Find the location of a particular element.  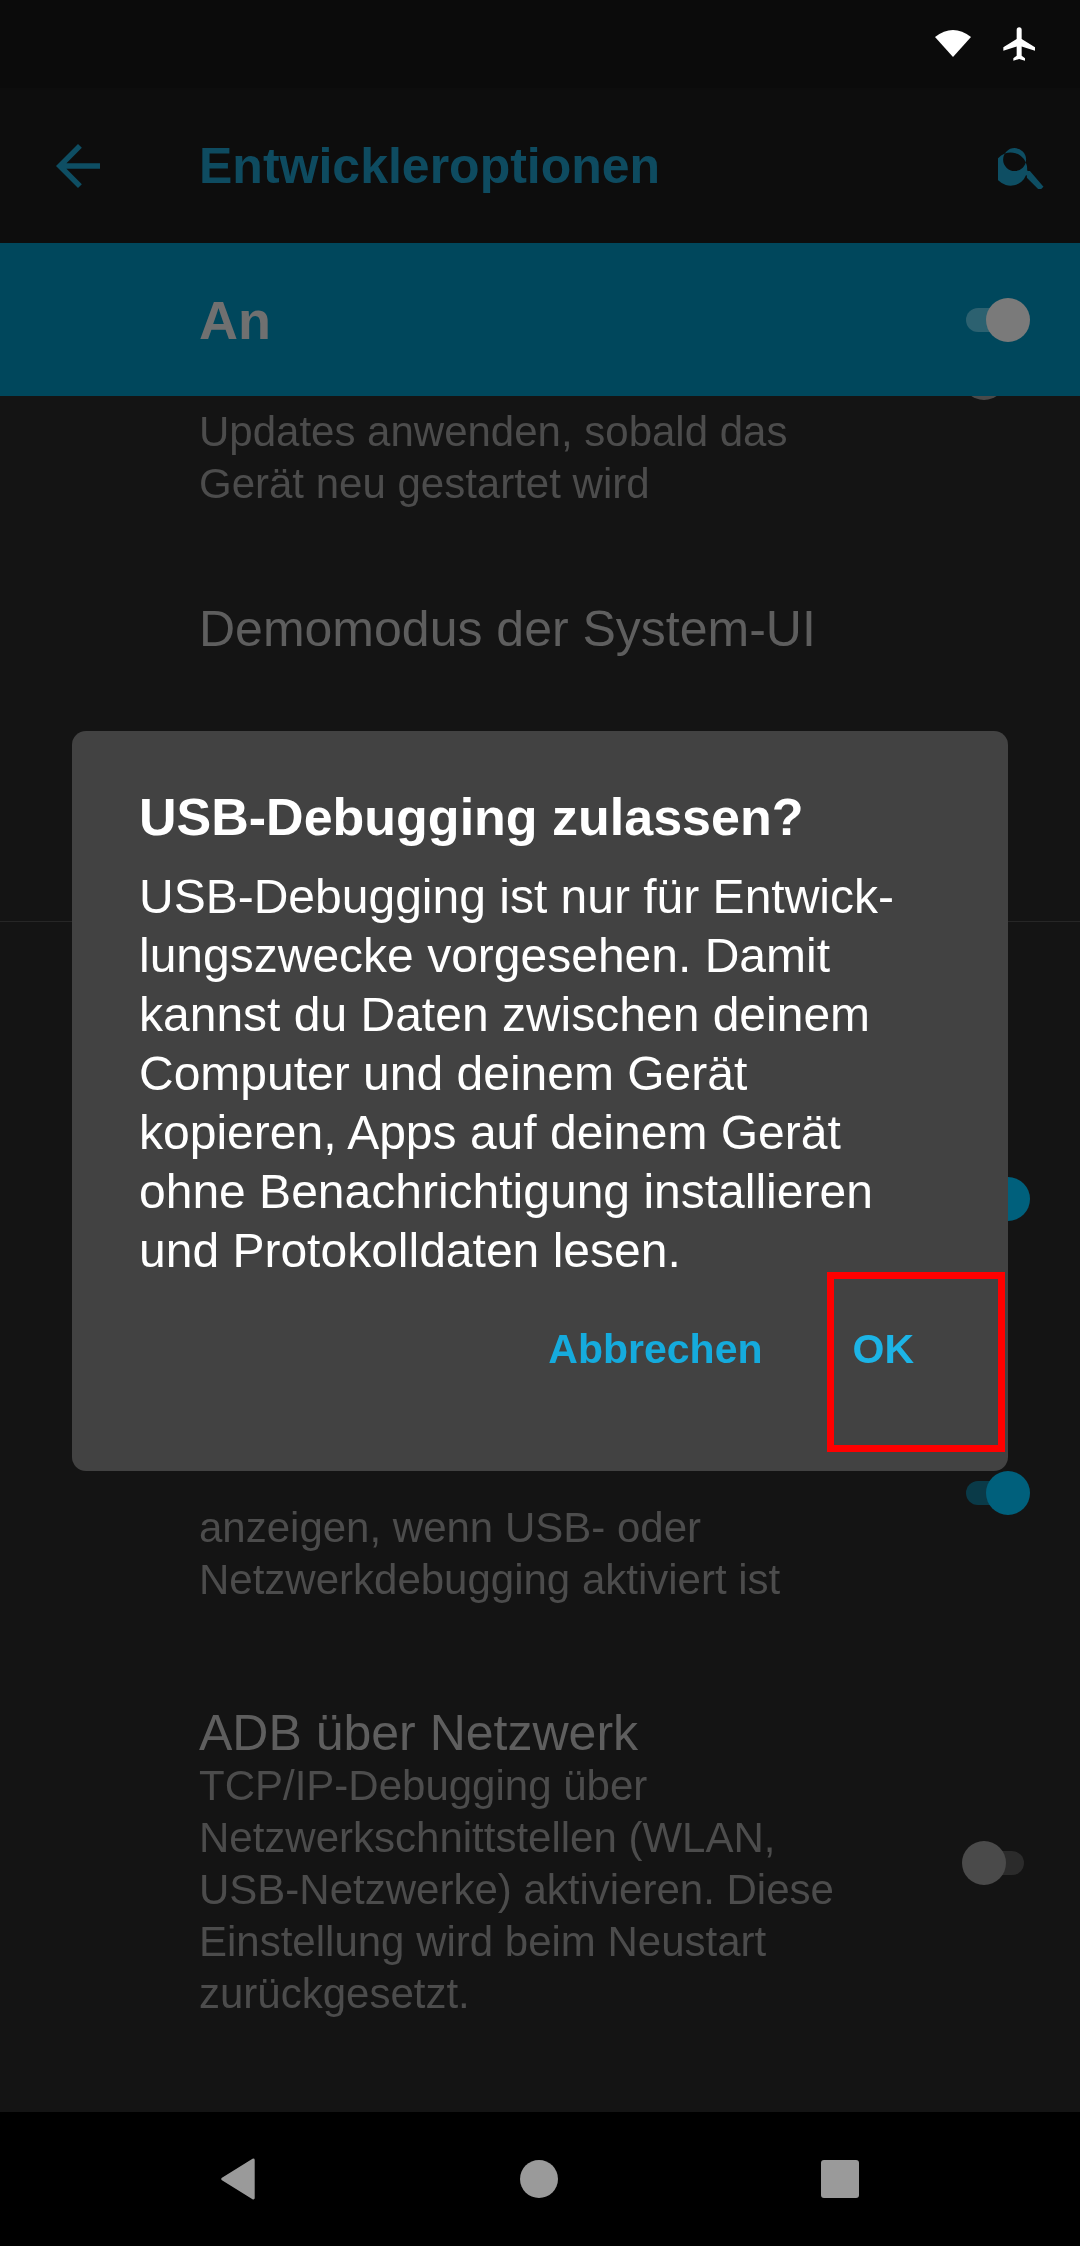

recents-nav-icon is located at coordinates (840, 2179).